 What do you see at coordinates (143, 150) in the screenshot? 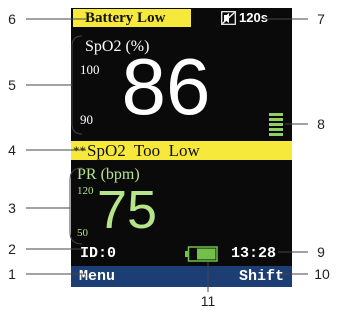
I see `alarm-message-text: SpO2 Too Low` at bounding box center [143, 150].